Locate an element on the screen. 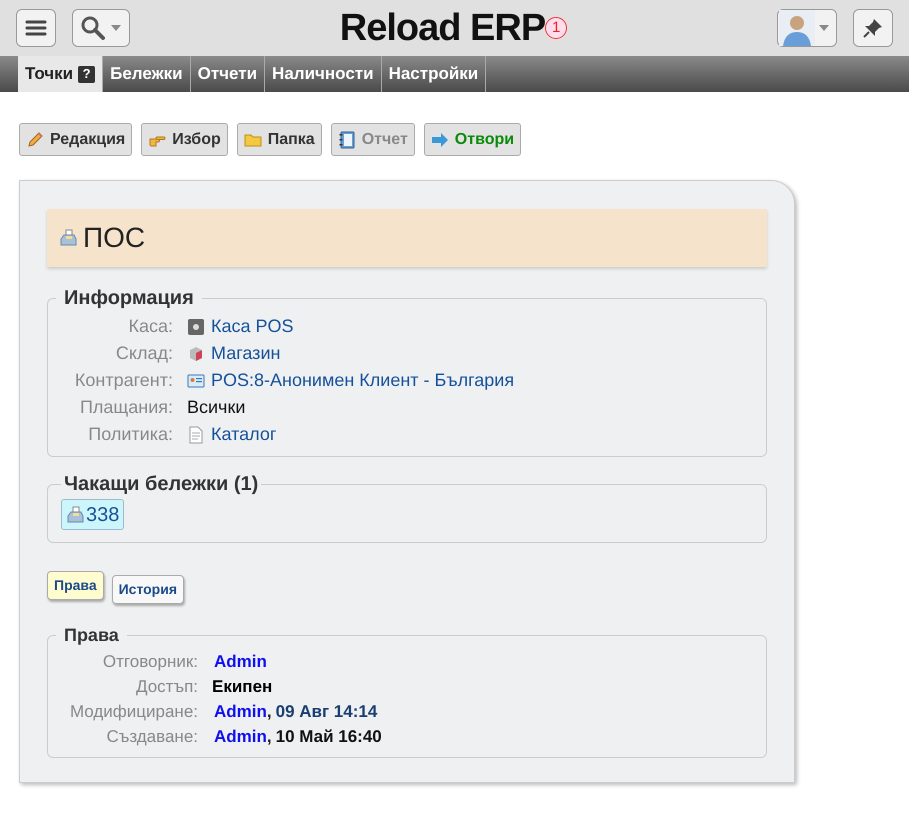 The image size is (909, 838). toolbar-button: Избор is located at coordinates (184, 139).